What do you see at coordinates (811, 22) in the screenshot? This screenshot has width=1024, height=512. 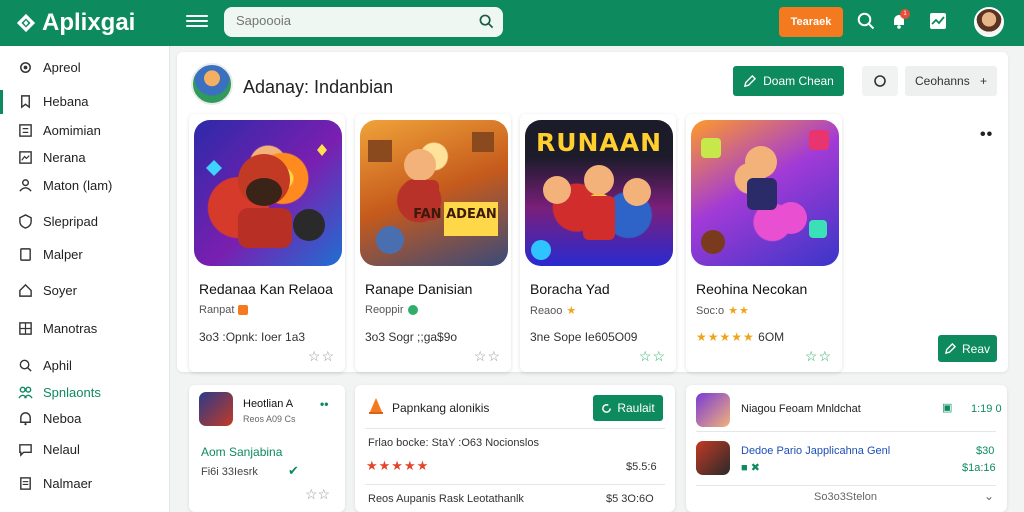 I see `header-cta-button: Tearaek` at bounding box center [811, 22].